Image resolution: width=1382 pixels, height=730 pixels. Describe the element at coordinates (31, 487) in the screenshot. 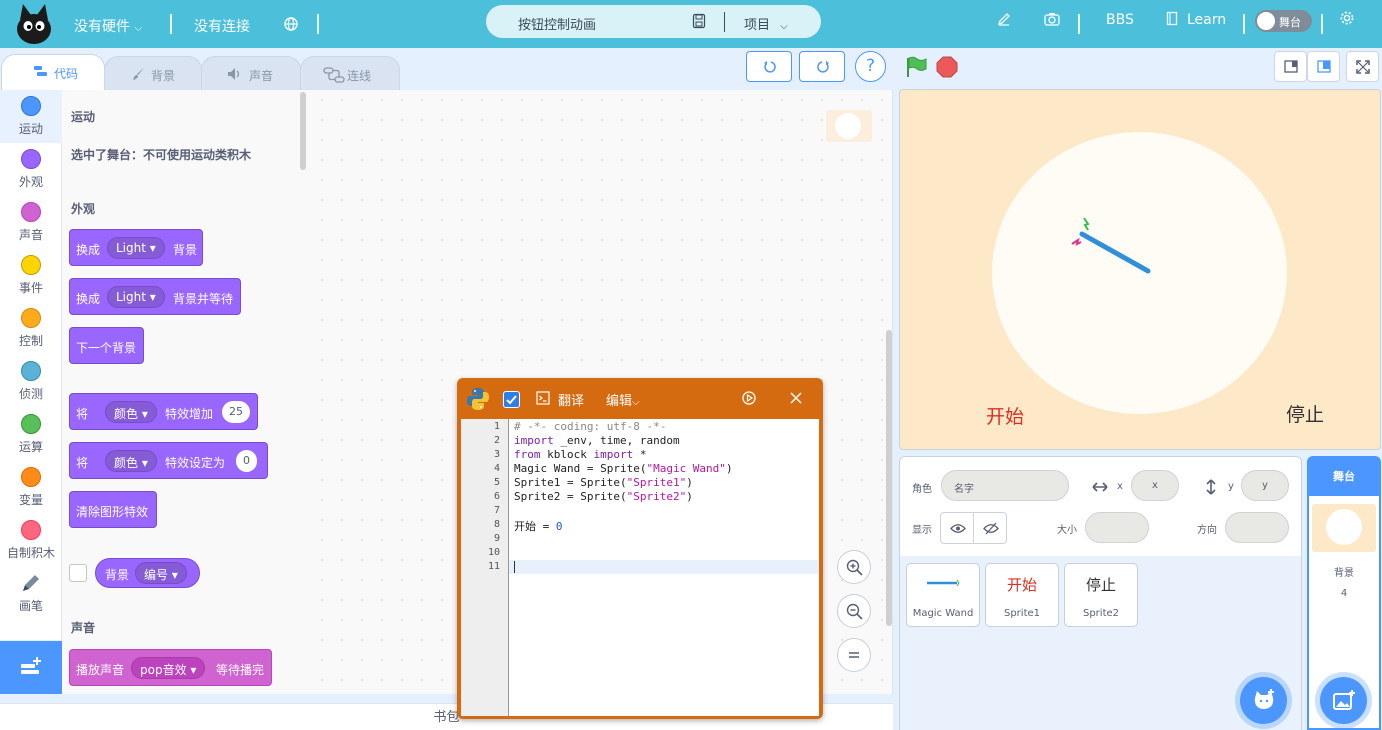

I see `category-variables: 变量` at that location.